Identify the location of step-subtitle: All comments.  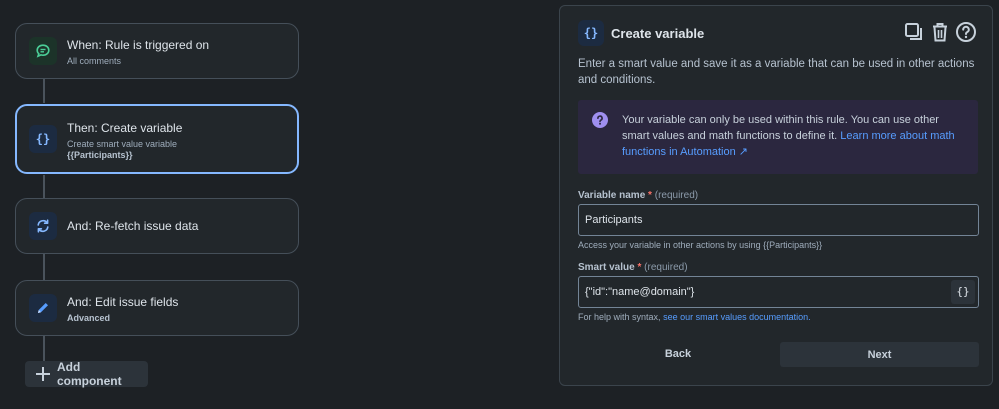
(94, 61).